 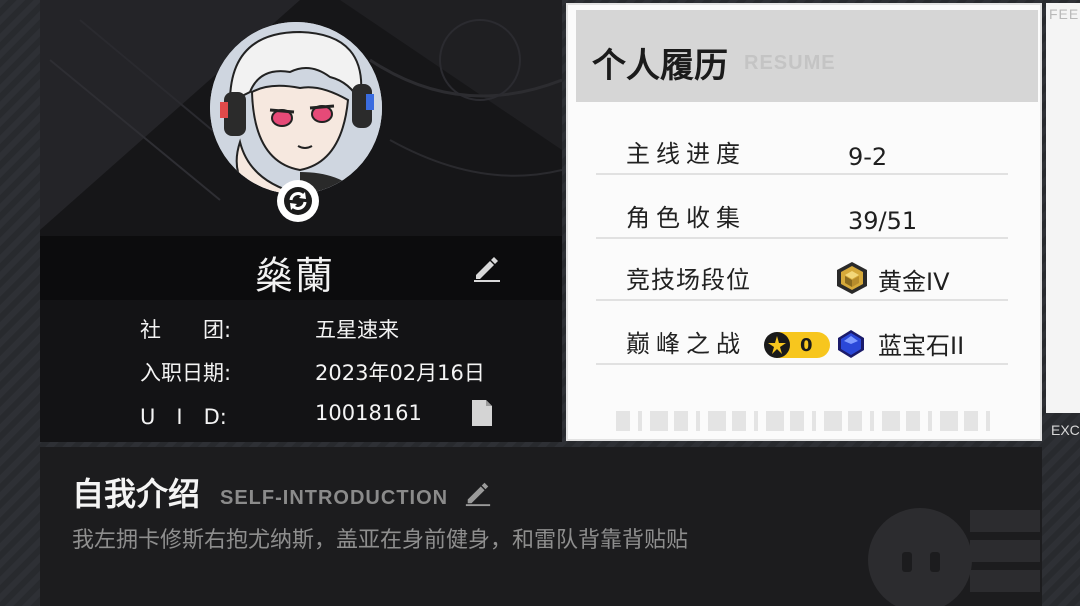 I want to click on join-date-value: 2023年02月16日, so click(x=400, y=373).